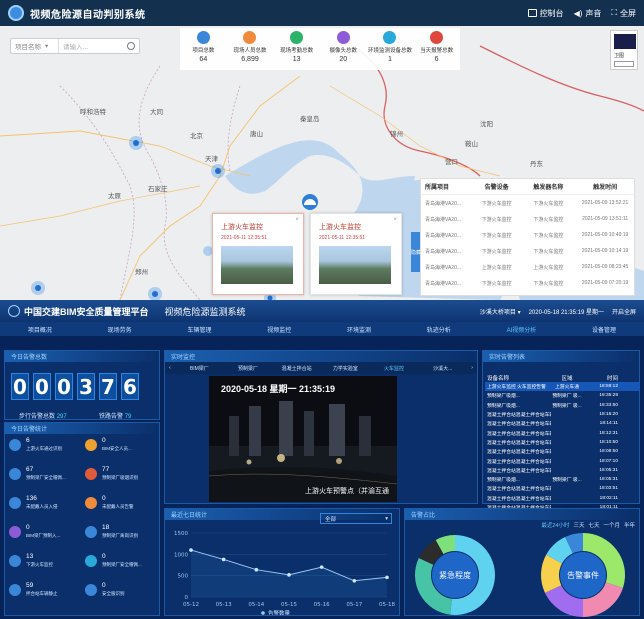  What do you see at coordinates (121, 506) in the screenshot?
I see `alarm-type-item: 0 未配戴人员告警` at bounding box center [121, 506].